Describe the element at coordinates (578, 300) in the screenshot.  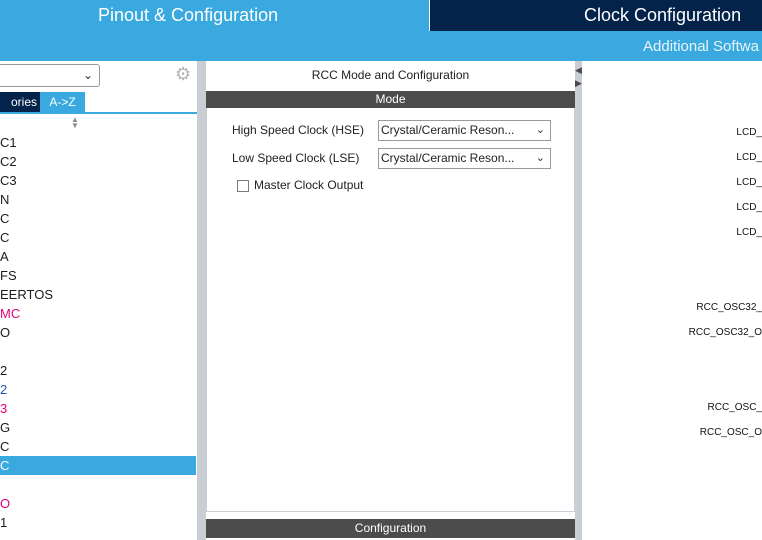
I see `splitter-right` at that location.